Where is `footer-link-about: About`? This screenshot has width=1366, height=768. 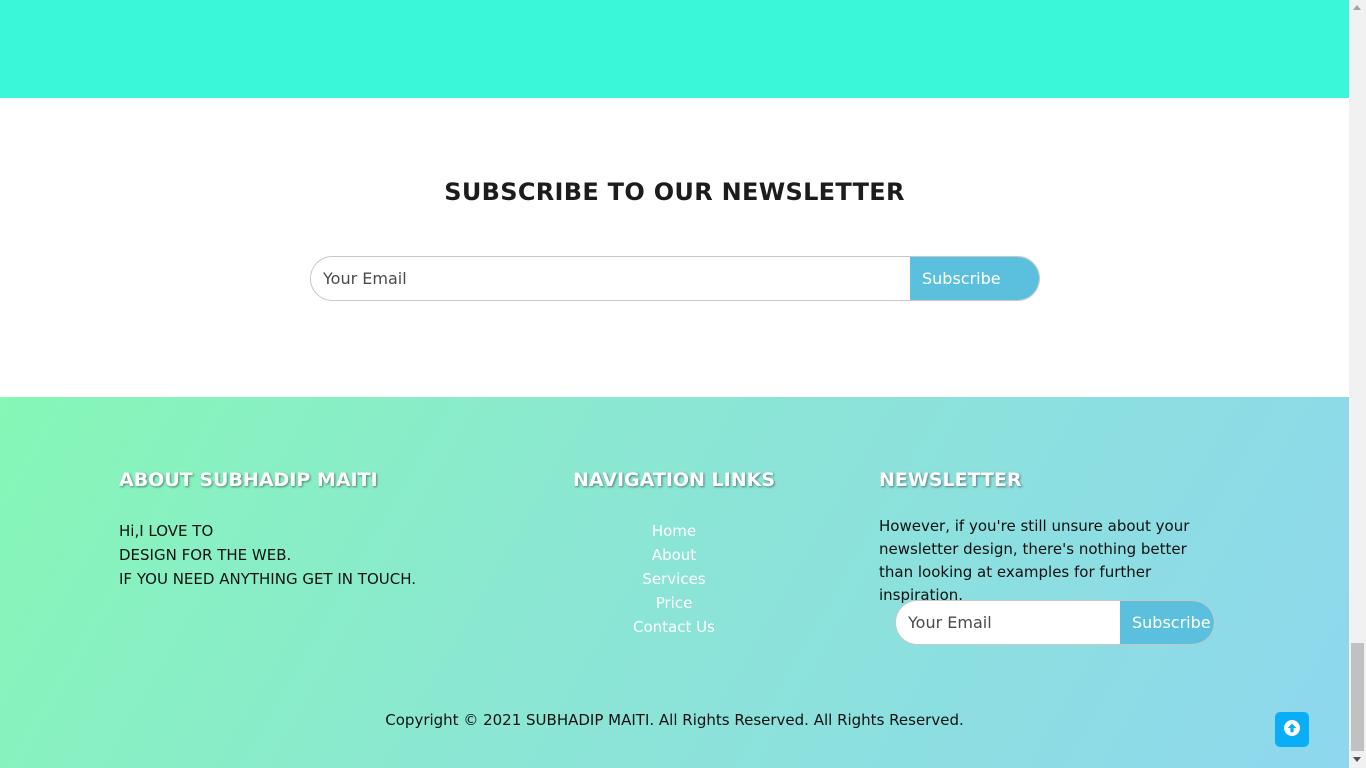
footer-link-about: About is located at coordinates (674, 555).